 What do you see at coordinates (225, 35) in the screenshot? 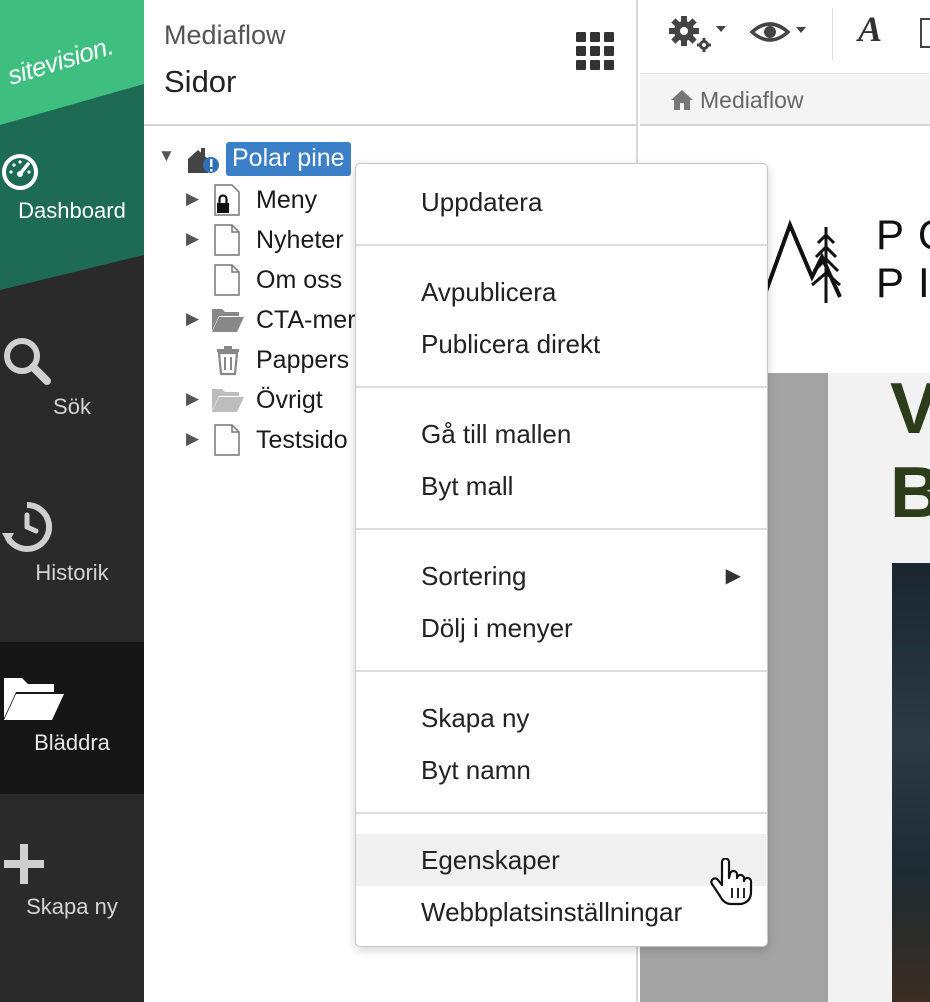
I see `site-name: Mediaflow` at bounding box center [225, 35].